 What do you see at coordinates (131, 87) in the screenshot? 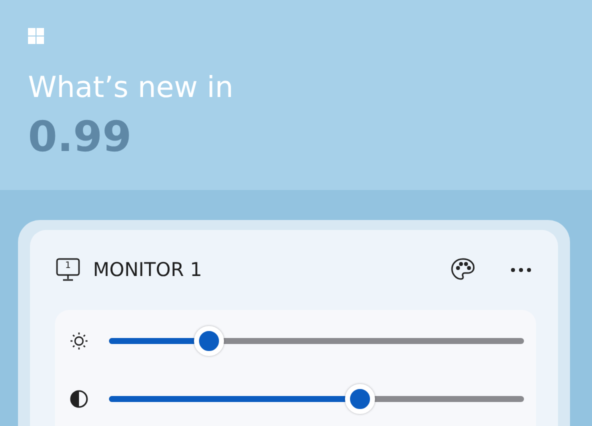
I see `whats-new-title: What’s new in` at bounding box center [131, 87].